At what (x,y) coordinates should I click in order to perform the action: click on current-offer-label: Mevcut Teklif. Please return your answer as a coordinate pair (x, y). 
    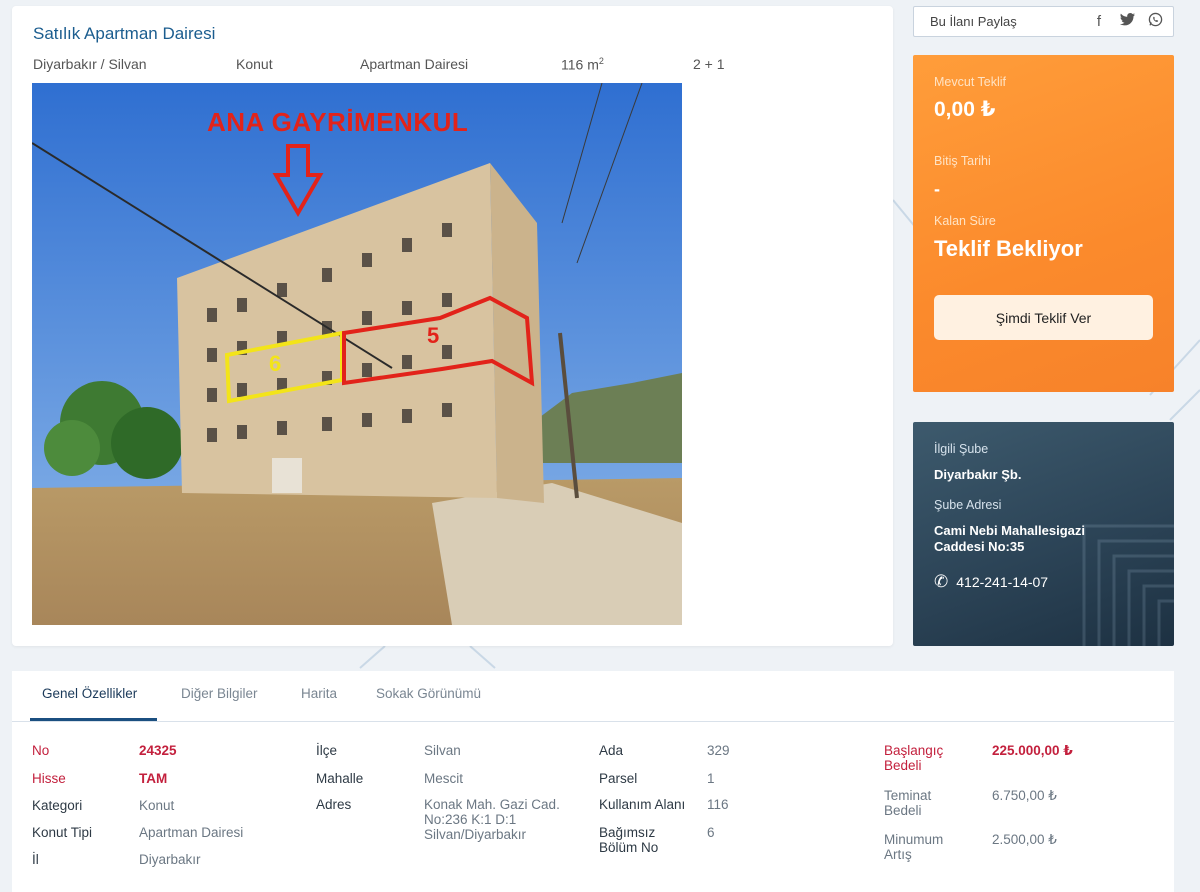
    Looking at the image, I should click on (970, 82).